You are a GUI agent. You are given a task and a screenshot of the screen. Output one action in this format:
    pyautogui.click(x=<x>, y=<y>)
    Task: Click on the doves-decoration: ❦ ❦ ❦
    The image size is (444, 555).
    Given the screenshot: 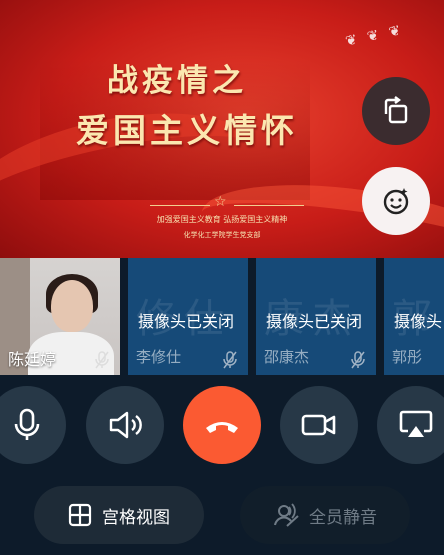 What is the action you would take?
    pyautogui.click(x=374, y=36)
    